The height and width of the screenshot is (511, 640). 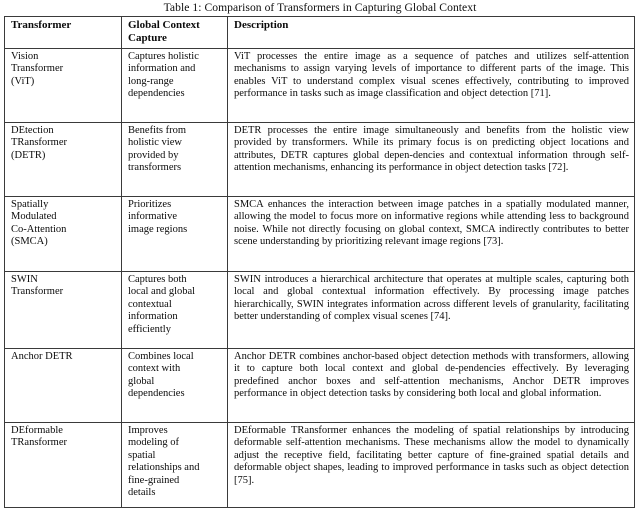 What do you see at coordinates (63, 234) in the screenshot?
I see `cell-transformer-name: Spatially Modulated Co-Attention (SMCA)` at bounding box center [63, 234].